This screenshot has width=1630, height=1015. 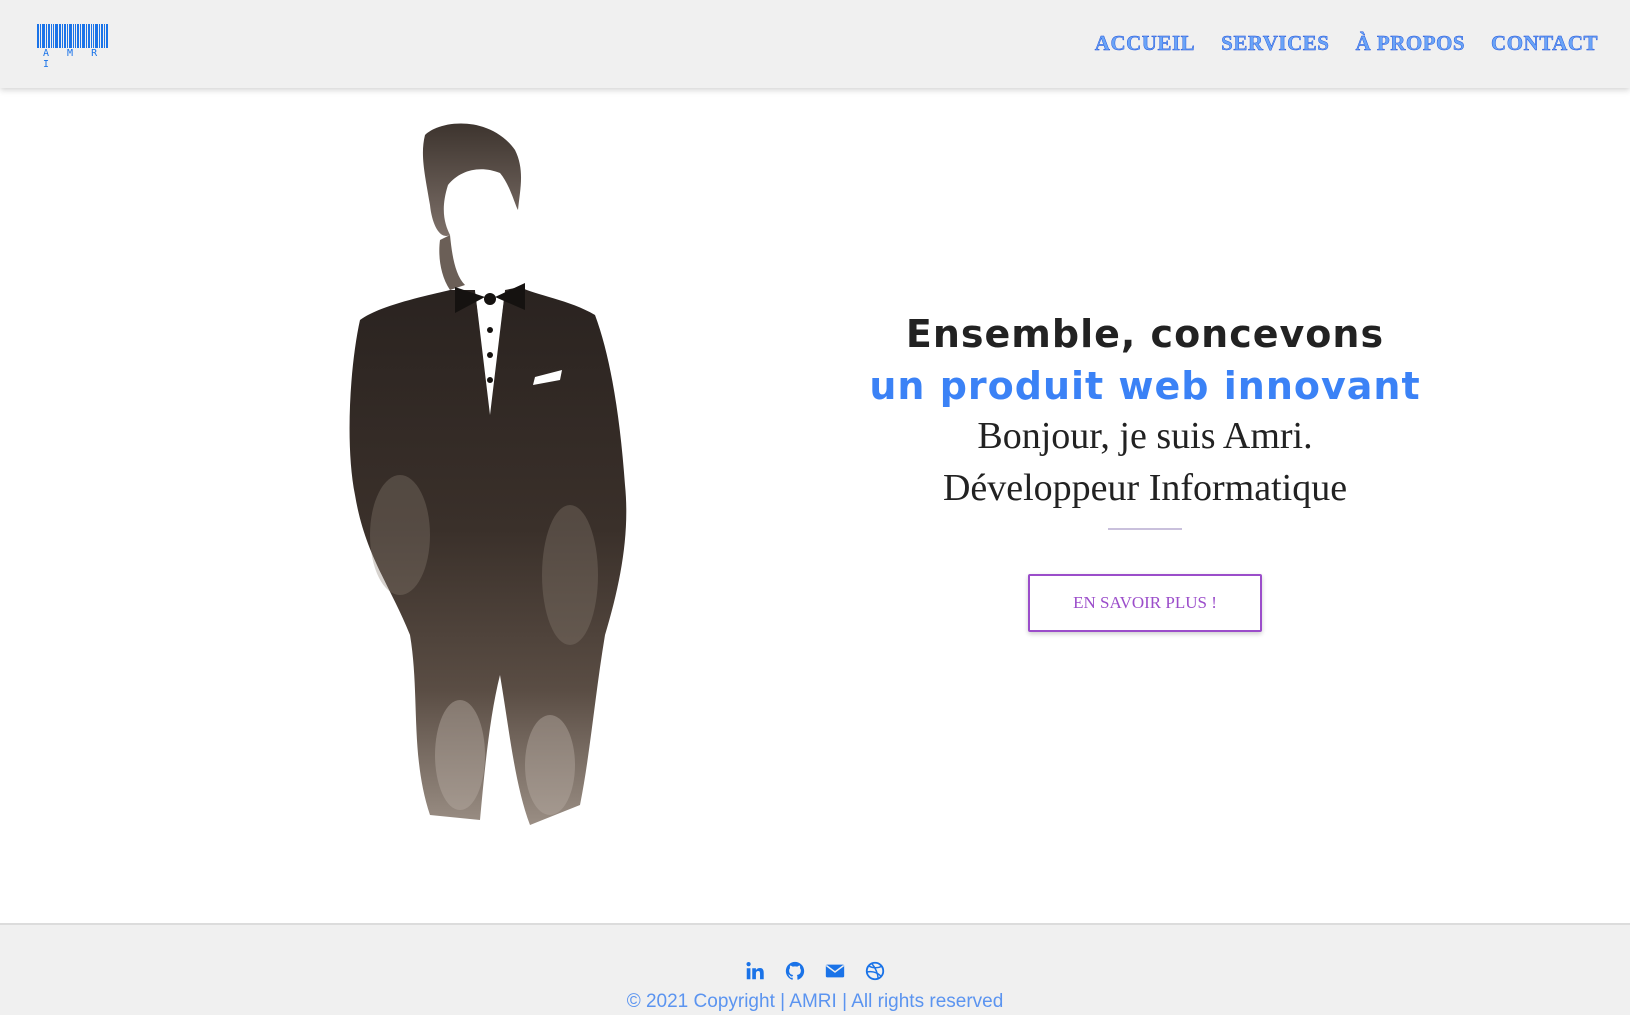 I want to click on linkedin-icon, so click(x=755, y=971).